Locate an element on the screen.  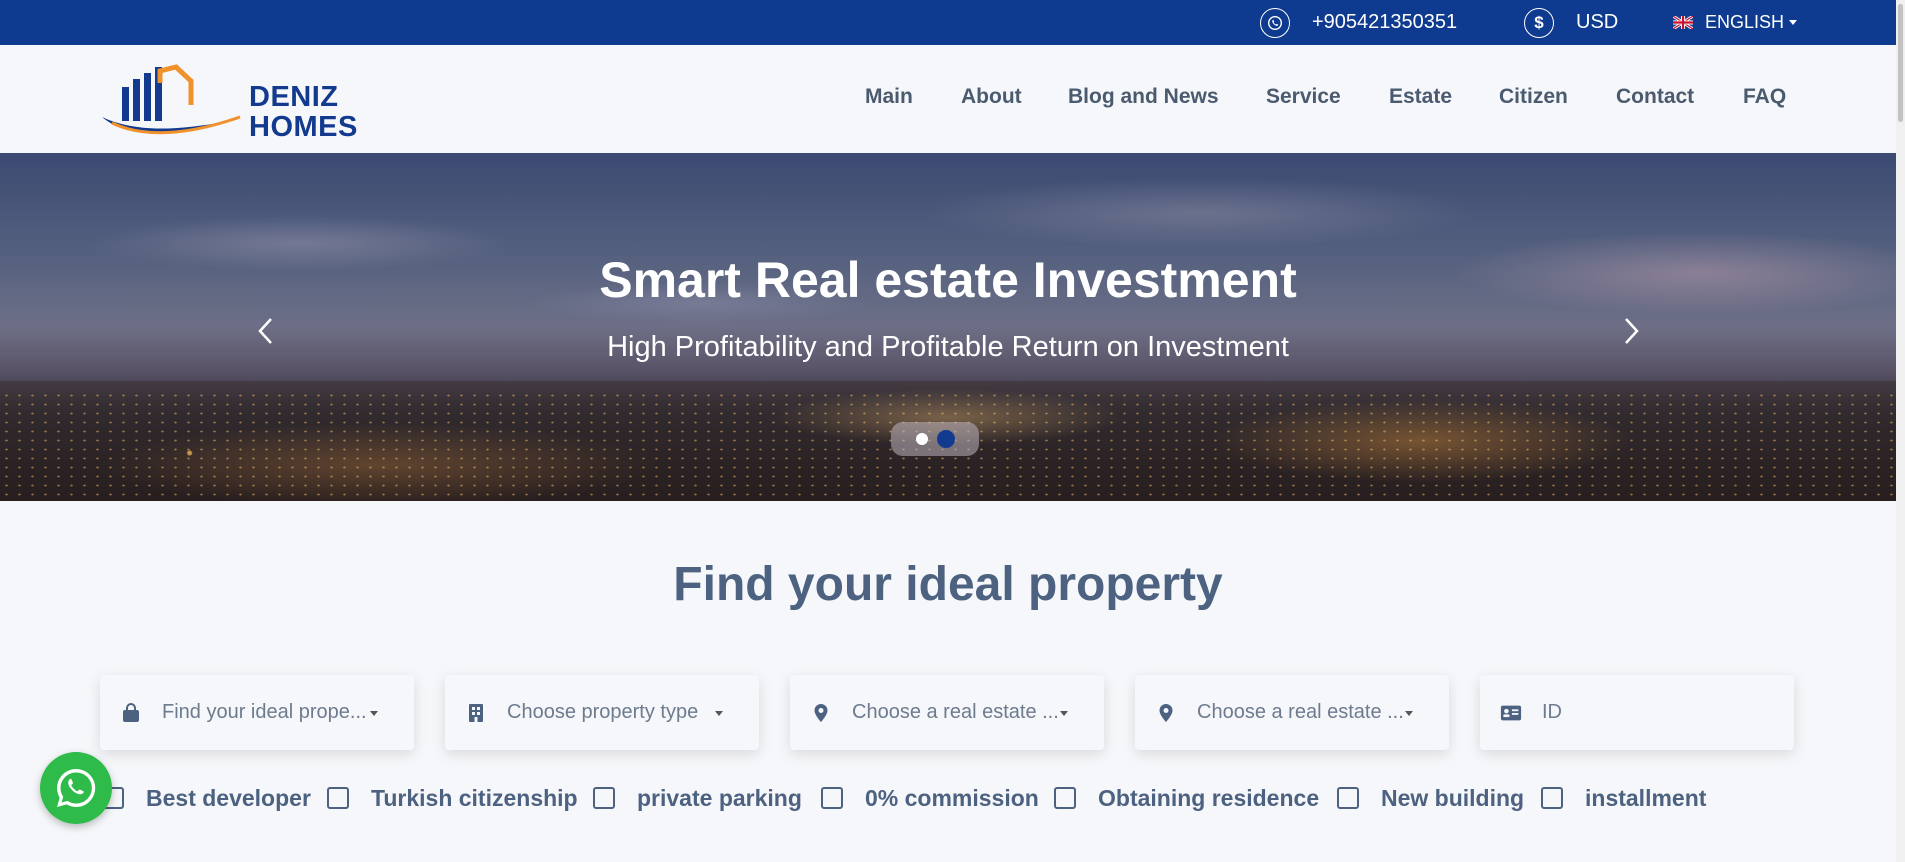
checkbox-label: installment is located at coordinates (1646, 797).